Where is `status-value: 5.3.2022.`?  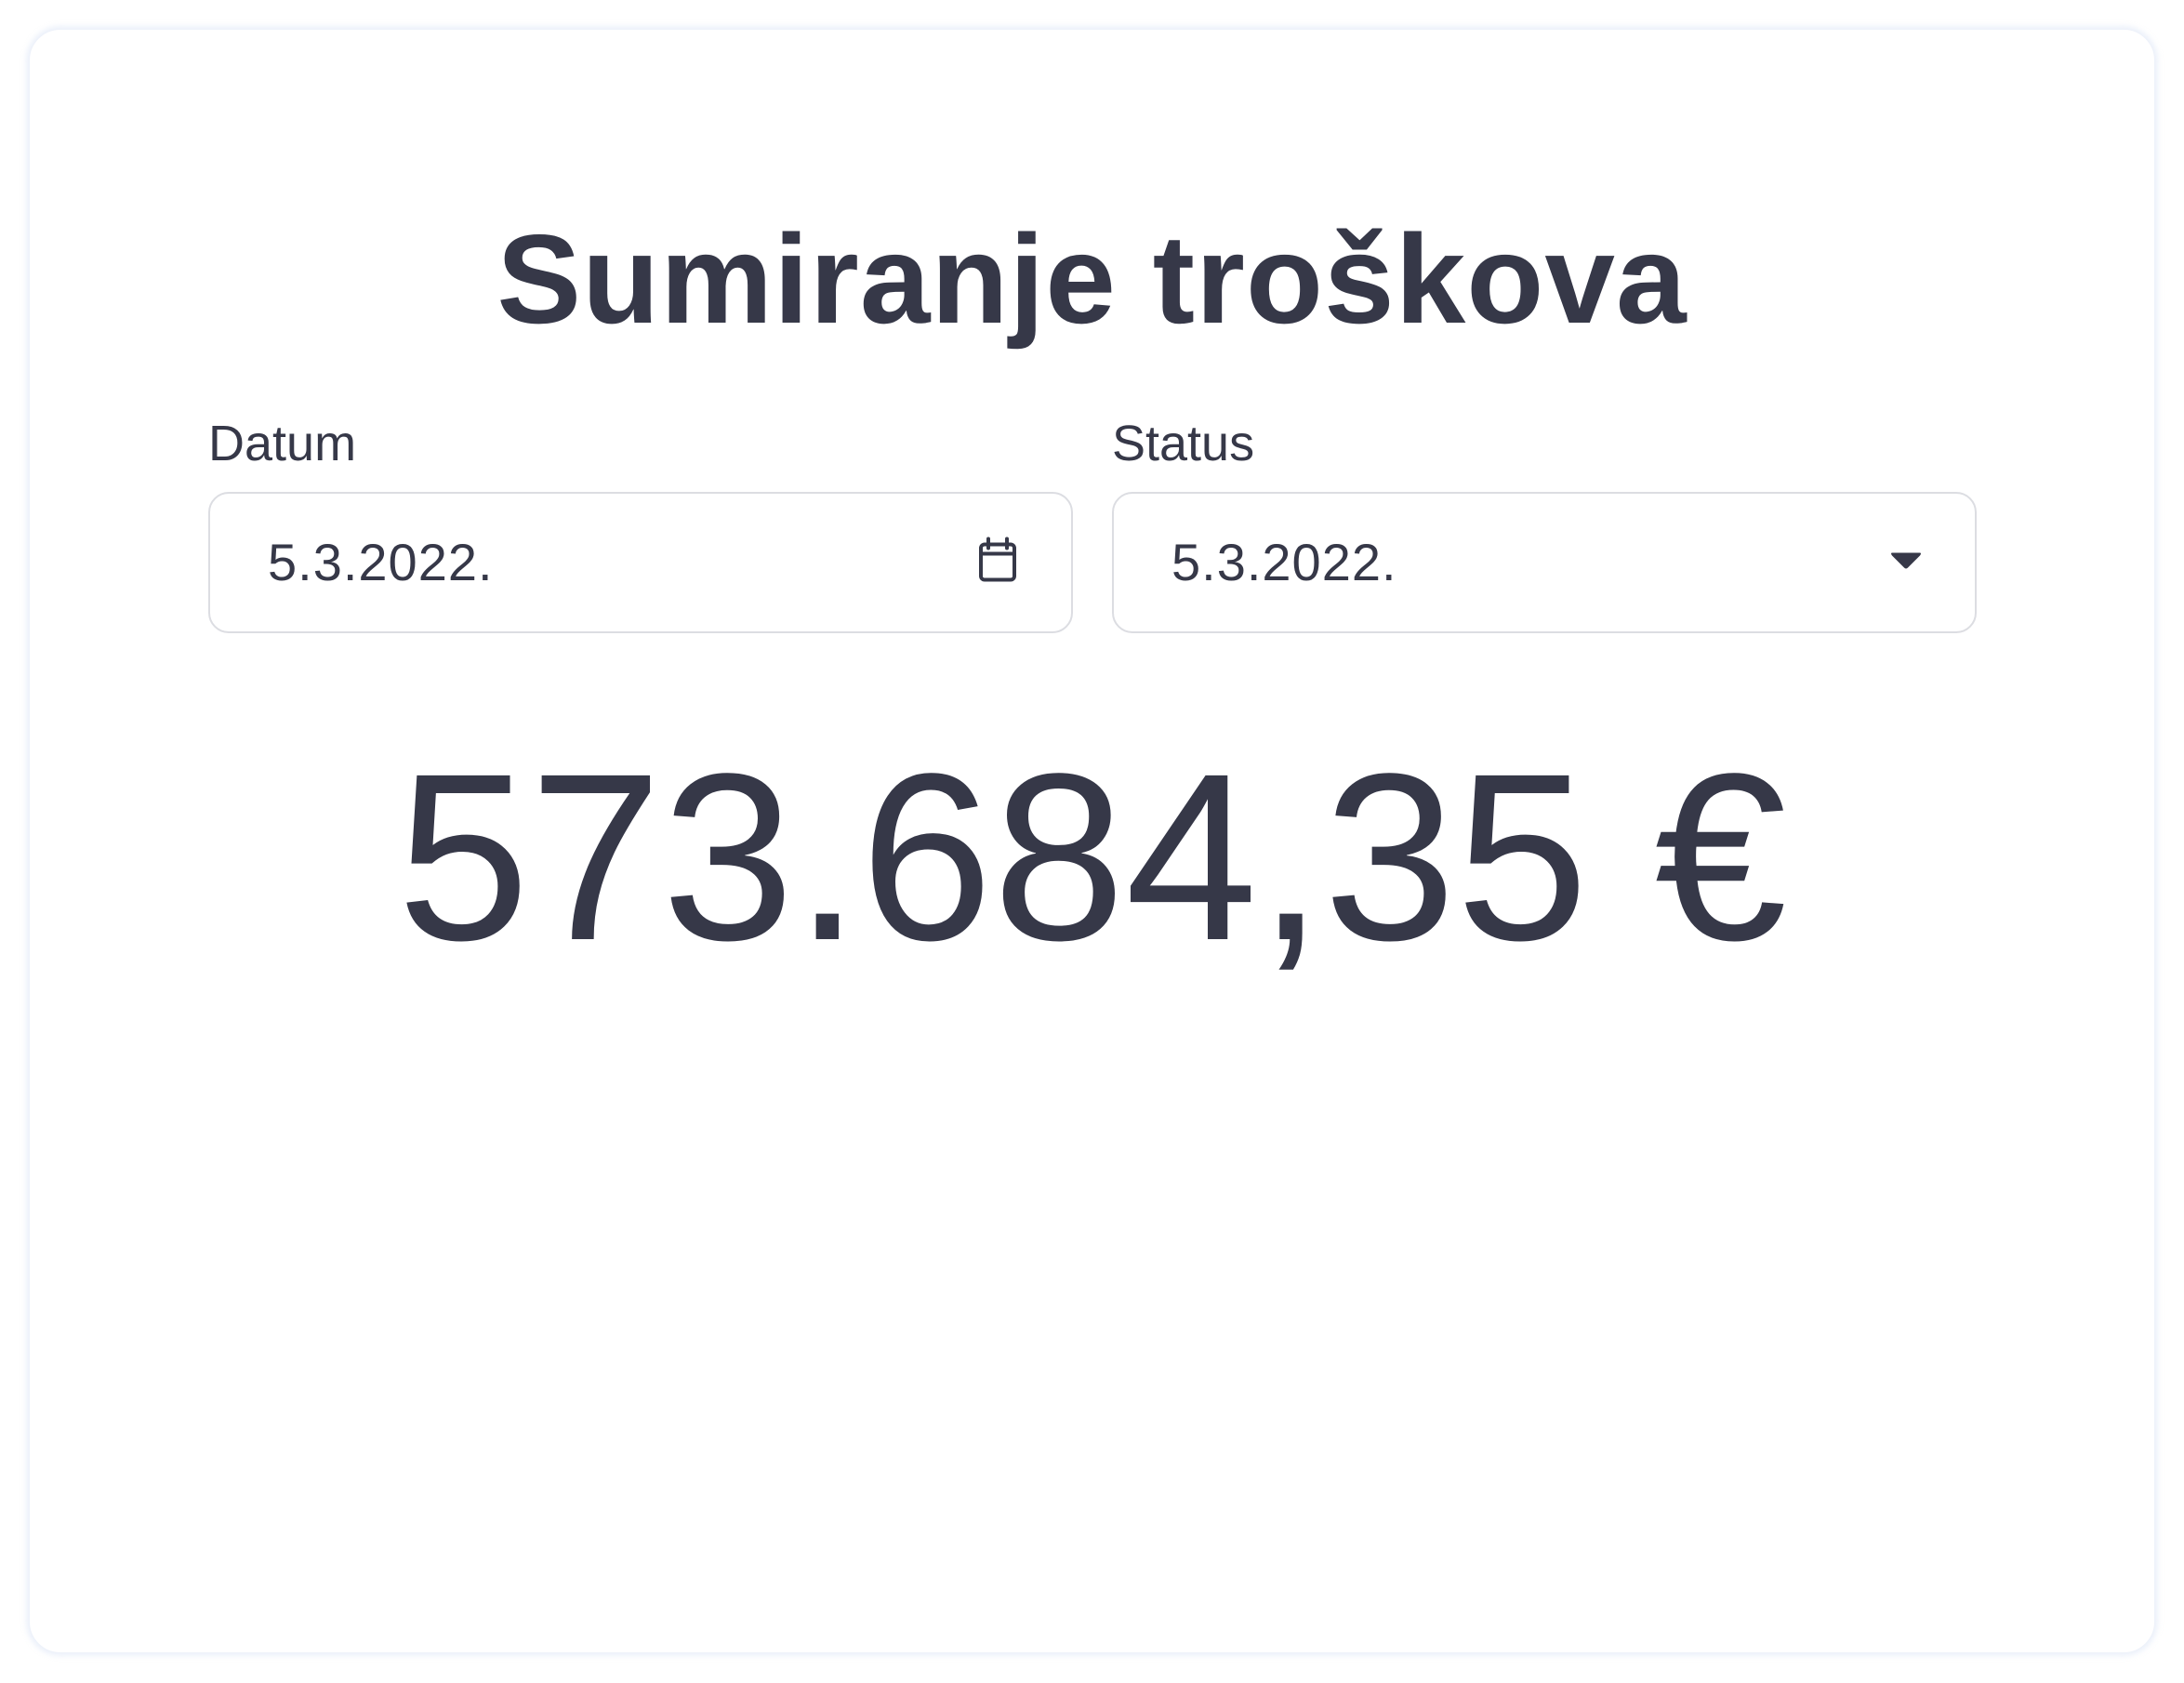
status-value: 5.3.2022. is located at coordinates (1284, 562).